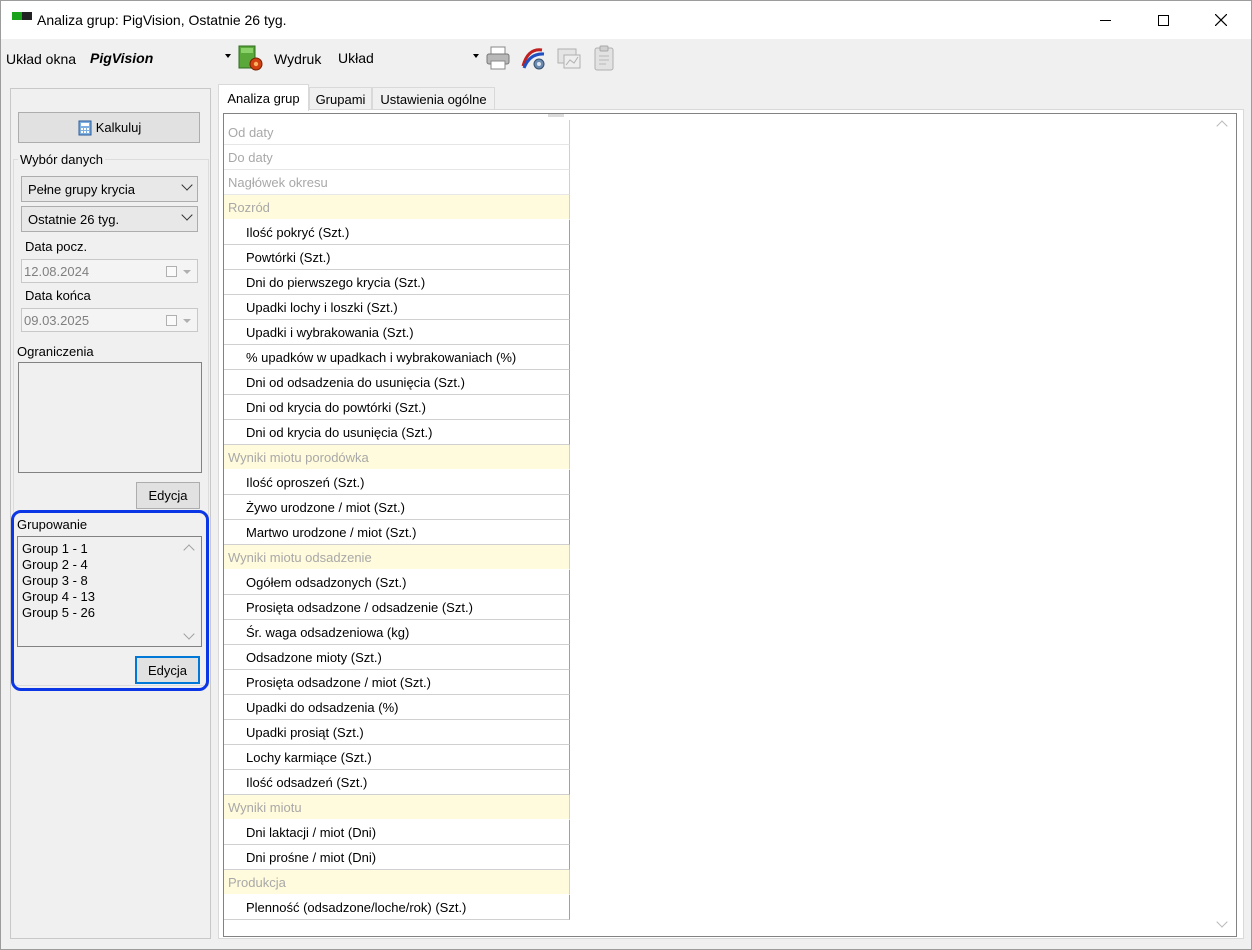 The width and height of the screenshot is (1252, 950). Describe the element at coordinates (56, 246) in the screenshot. I see `start-date-label: Data pocz.` at that location.